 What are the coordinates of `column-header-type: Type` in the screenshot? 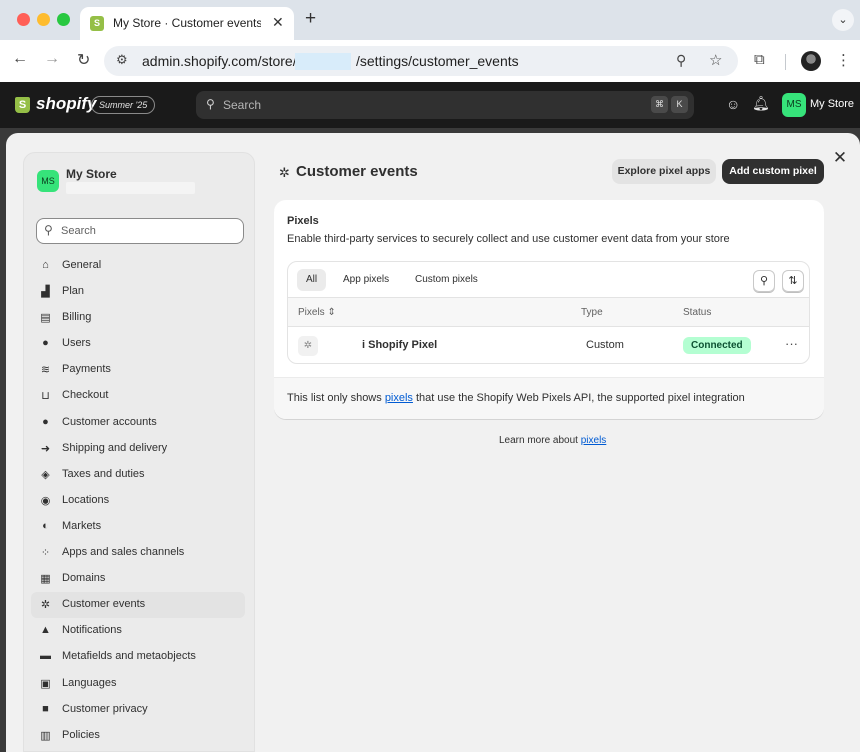 It's located at (592, 312).